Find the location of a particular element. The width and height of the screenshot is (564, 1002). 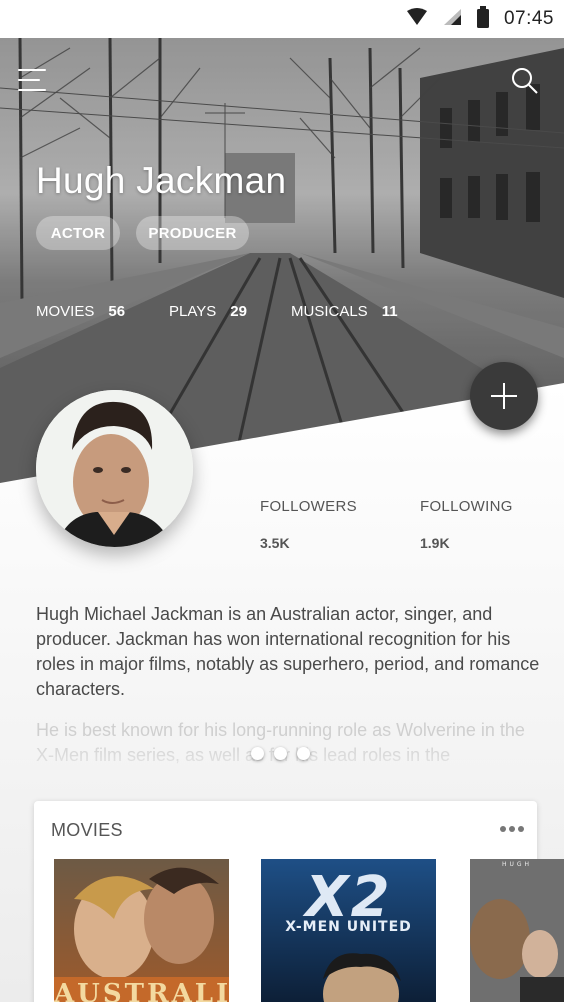

stat-movies: MOVIES 56 is located at coordinates (80, 311).